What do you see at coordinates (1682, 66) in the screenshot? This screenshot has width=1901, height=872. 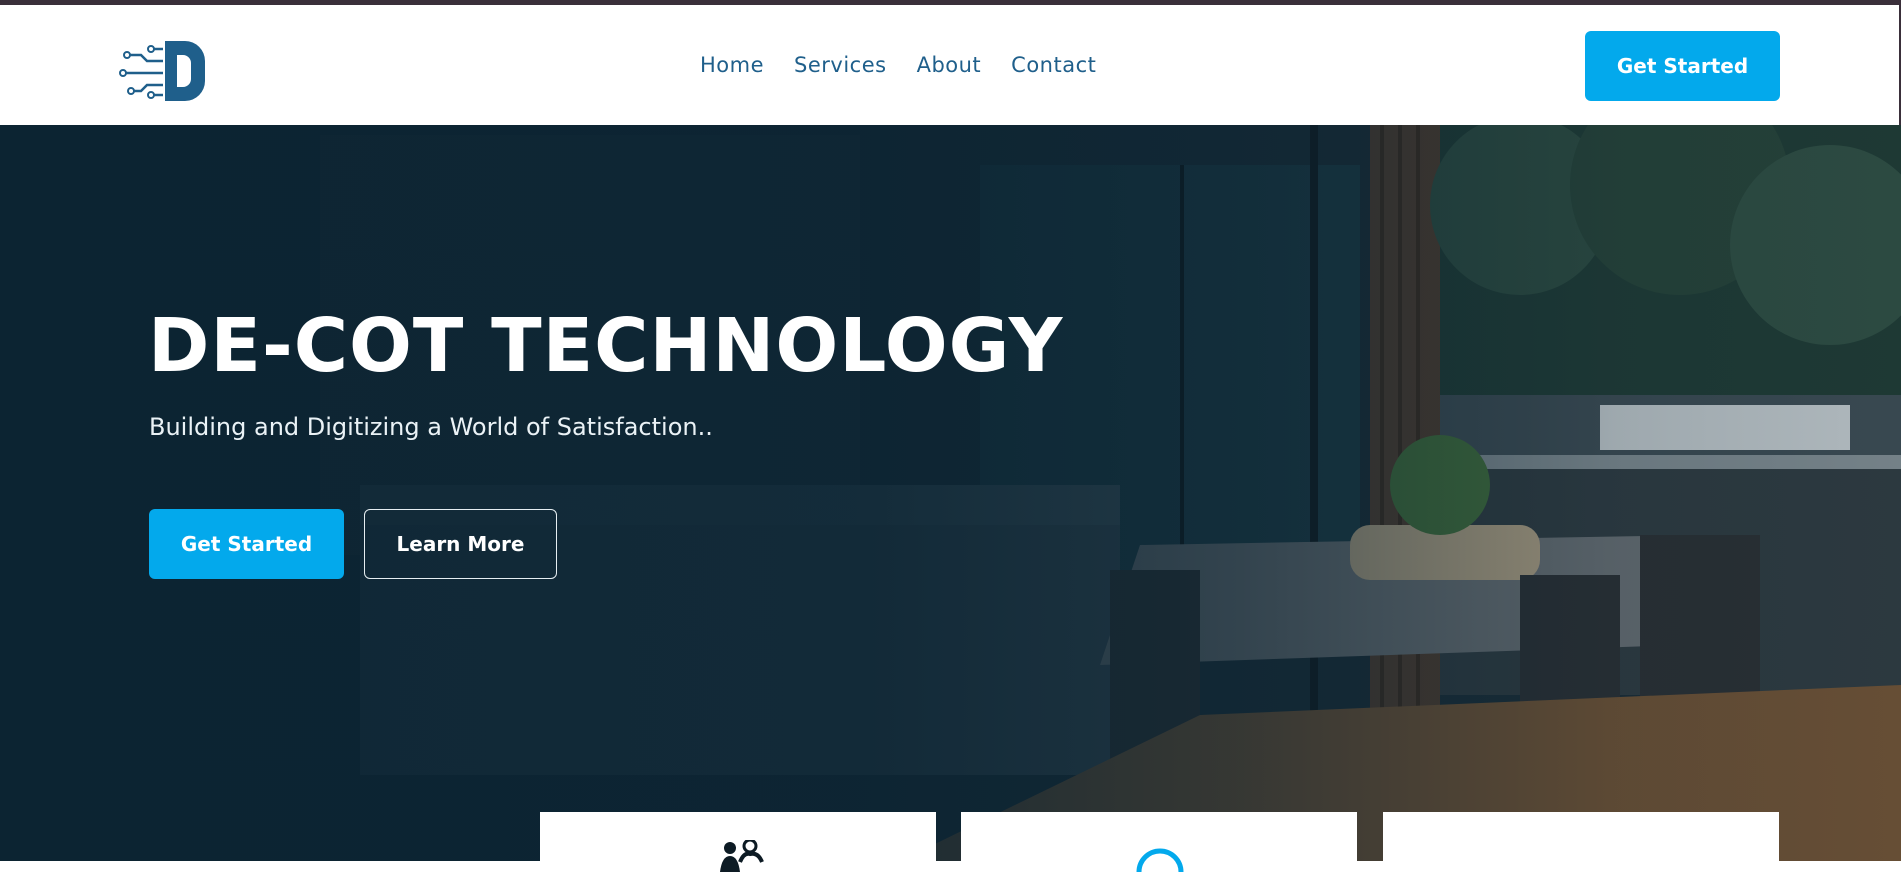 I see `header-get-started-button: Get Started` at bounding box center [1682, 66].